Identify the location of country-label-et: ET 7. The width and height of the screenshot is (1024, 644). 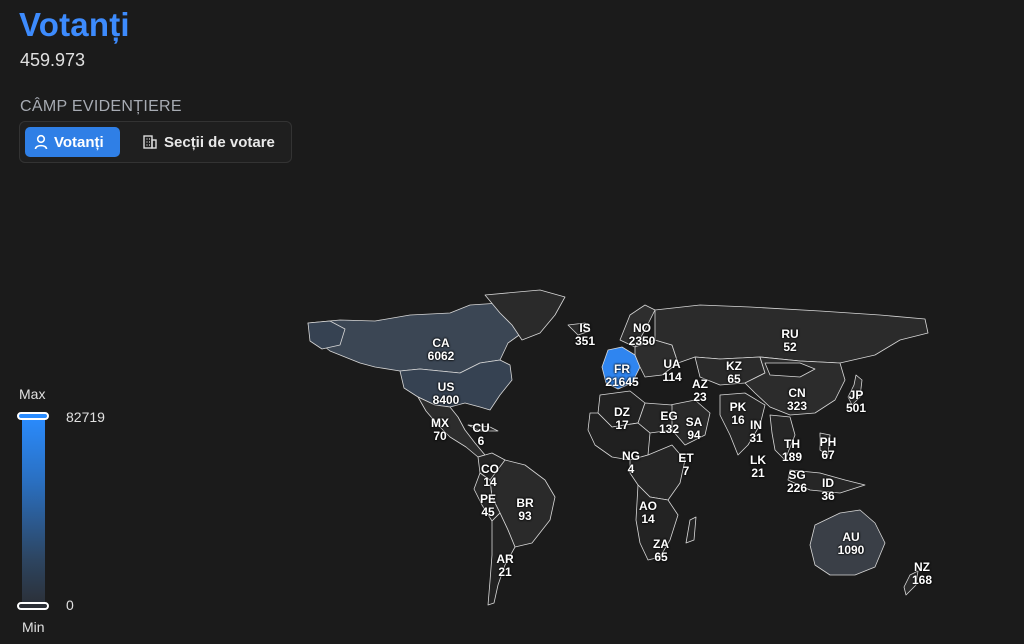
(685, 465).